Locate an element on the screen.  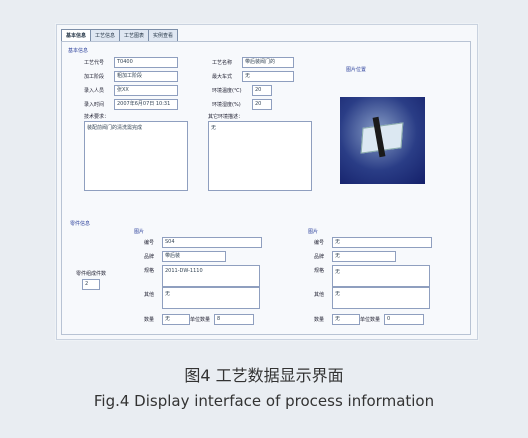
part2-qty-label: 数量 is located at coordinates (319, 320).